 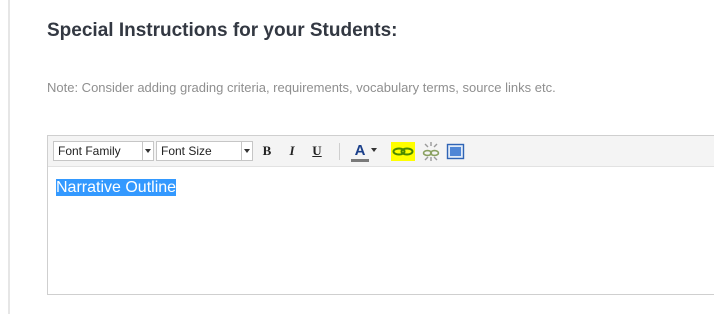 I want to click on italic-button: I, so click(x=292, y=151).